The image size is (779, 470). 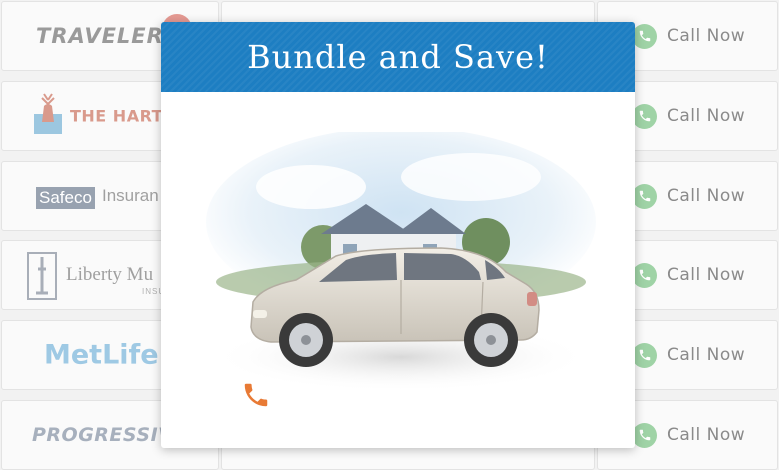 I want to click on liberty-logo-text: Liberty Mu, so click(x=110, y=274).